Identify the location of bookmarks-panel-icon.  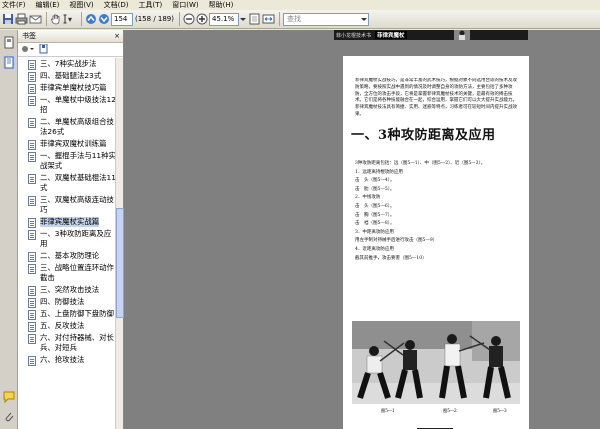
(9, 62).